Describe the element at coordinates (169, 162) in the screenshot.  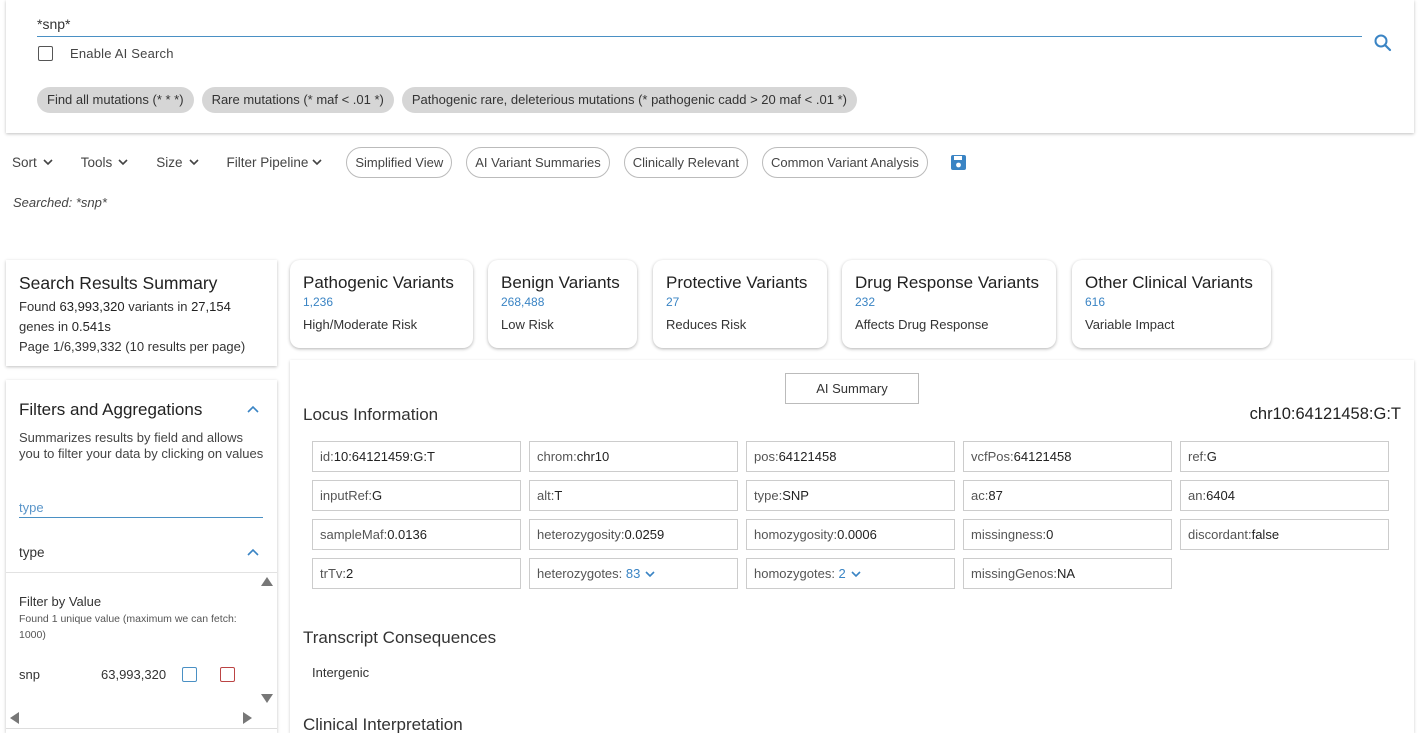
I see `size-label: Size` at that location.